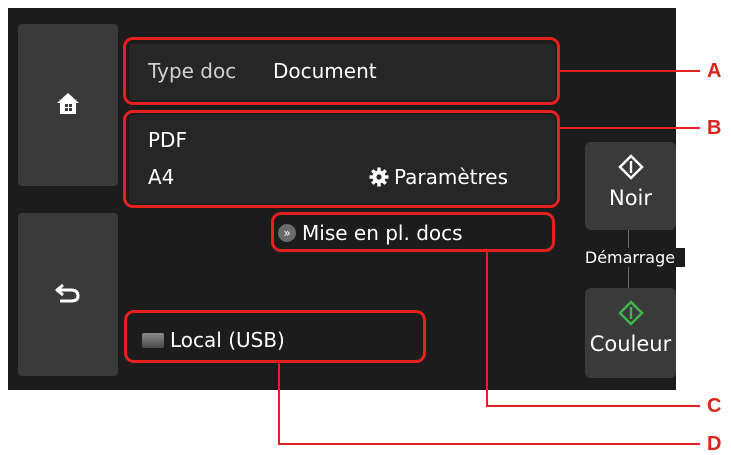  Describe the element at coordinates (341, 71) in the screenshot. I see `callout-box-a` at that location.